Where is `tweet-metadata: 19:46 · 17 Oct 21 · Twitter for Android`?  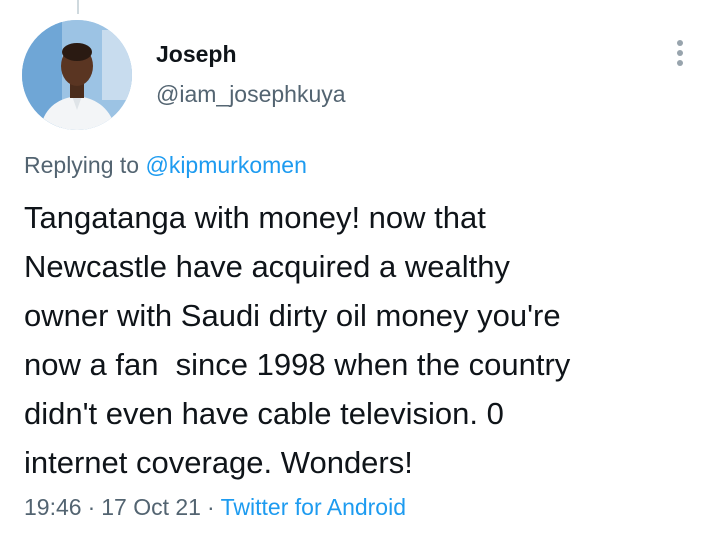
tweet-metadata: 19:46 · 17 Oct 21 · Twitter for Android is located at coordinates (215, 507).